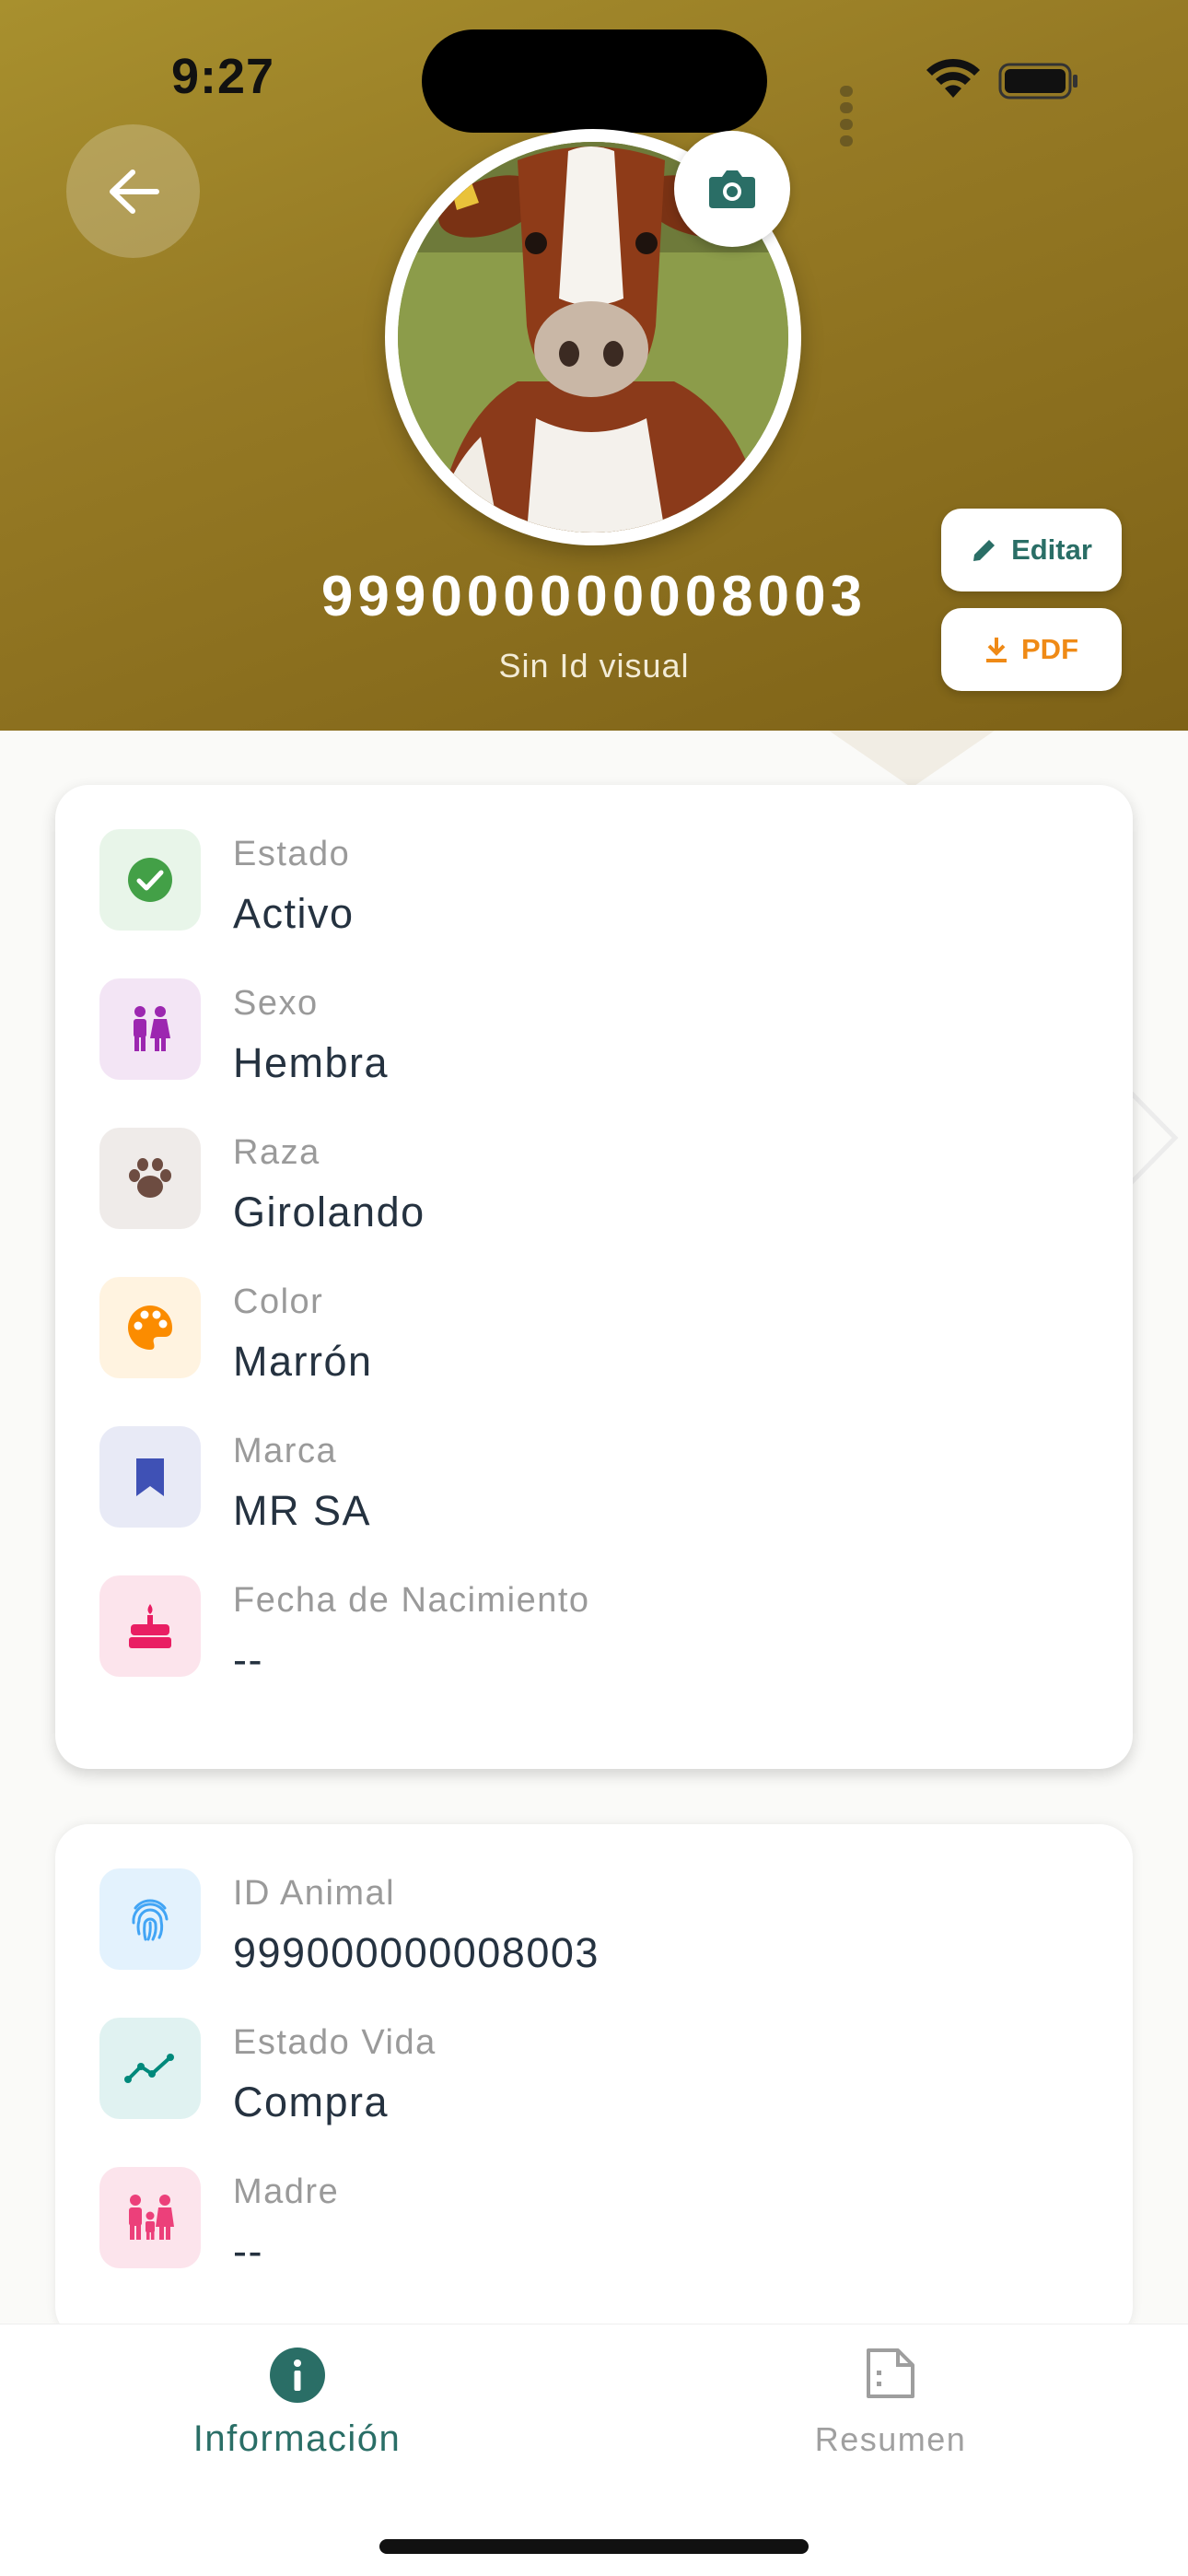  What do you see at coordinates (311, 2101) in the screenshot?
I see `detail-value: Compra` at bounding box center [311, 2101].